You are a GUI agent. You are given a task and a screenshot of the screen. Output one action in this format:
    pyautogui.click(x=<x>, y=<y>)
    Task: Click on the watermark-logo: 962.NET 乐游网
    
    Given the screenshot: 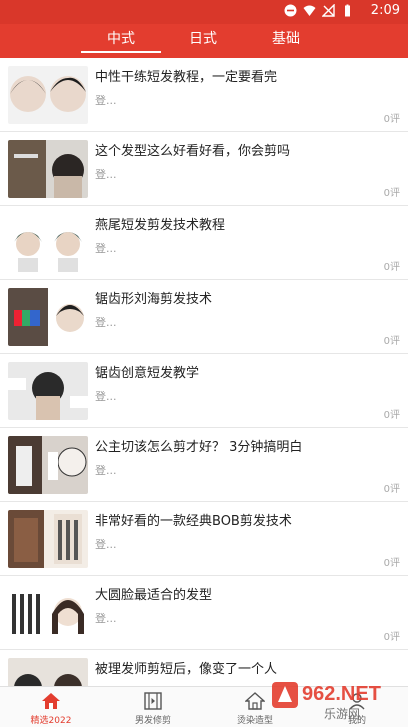 What is the action you would take?
    pyautogui.click(x=326, y=701)
    